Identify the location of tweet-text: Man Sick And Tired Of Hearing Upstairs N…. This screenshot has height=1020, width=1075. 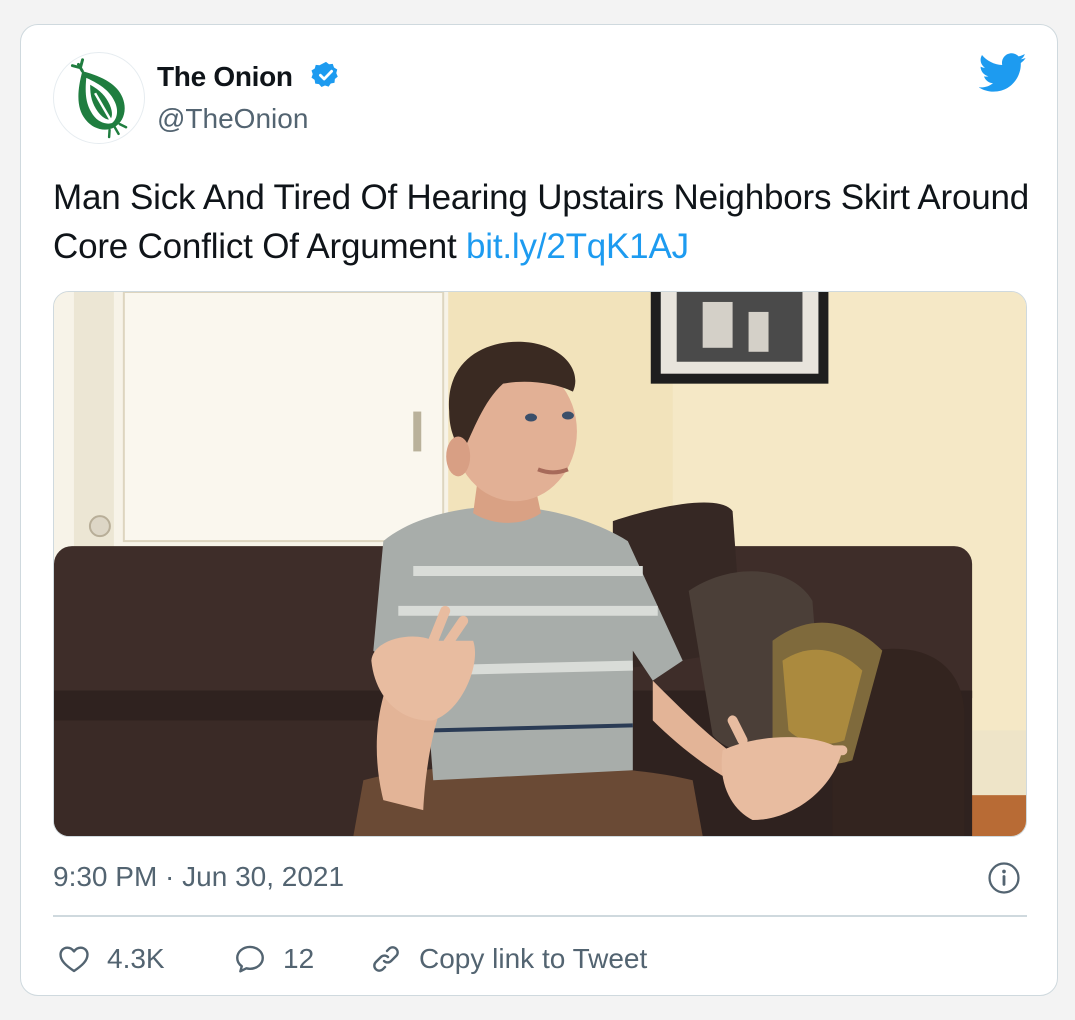
(548, 222).